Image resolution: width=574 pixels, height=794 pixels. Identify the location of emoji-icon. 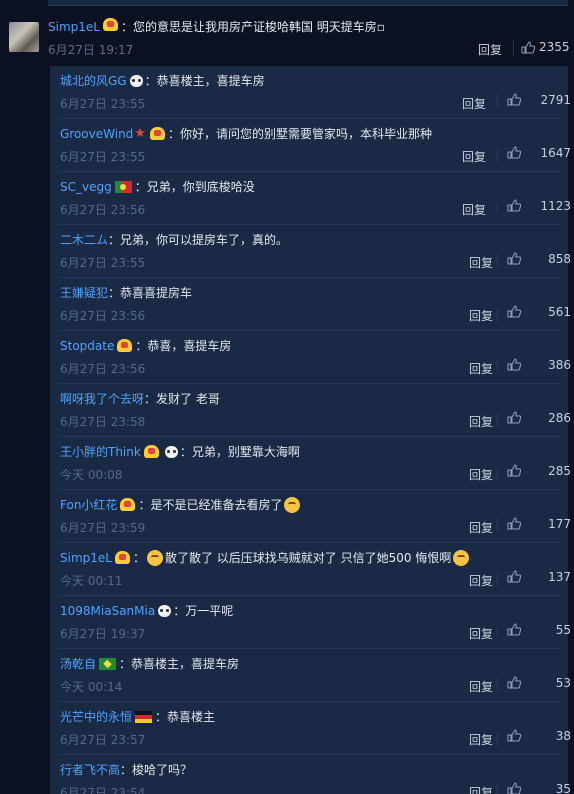
(154, 557).